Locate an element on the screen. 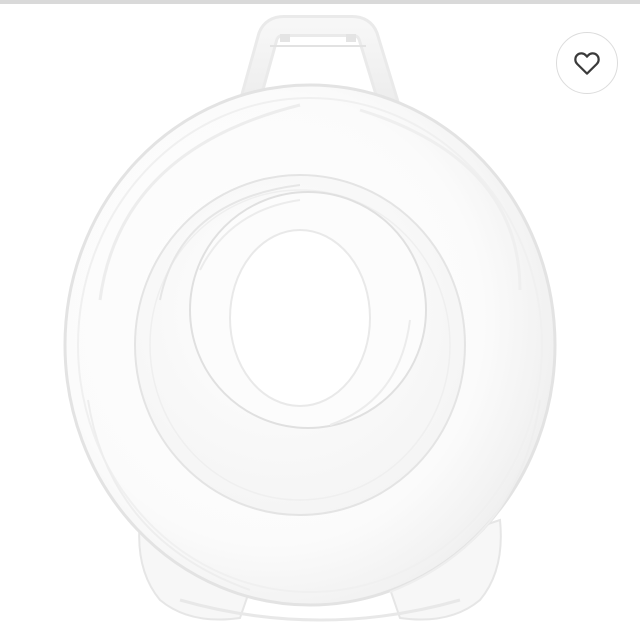 This screenshot has width=640, height=640. favorite-button is located at coordinates (587, 63).